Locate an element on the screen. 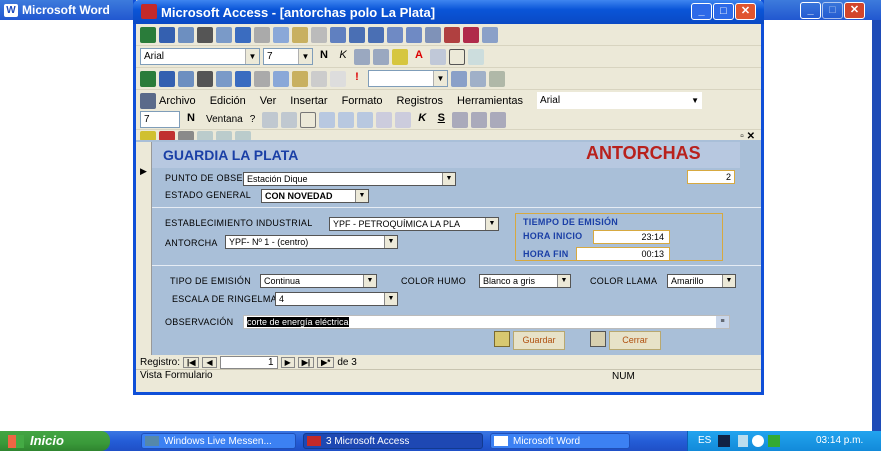  taskbar-access: 3 Microsoft Access is located at coordinates (393, 441).